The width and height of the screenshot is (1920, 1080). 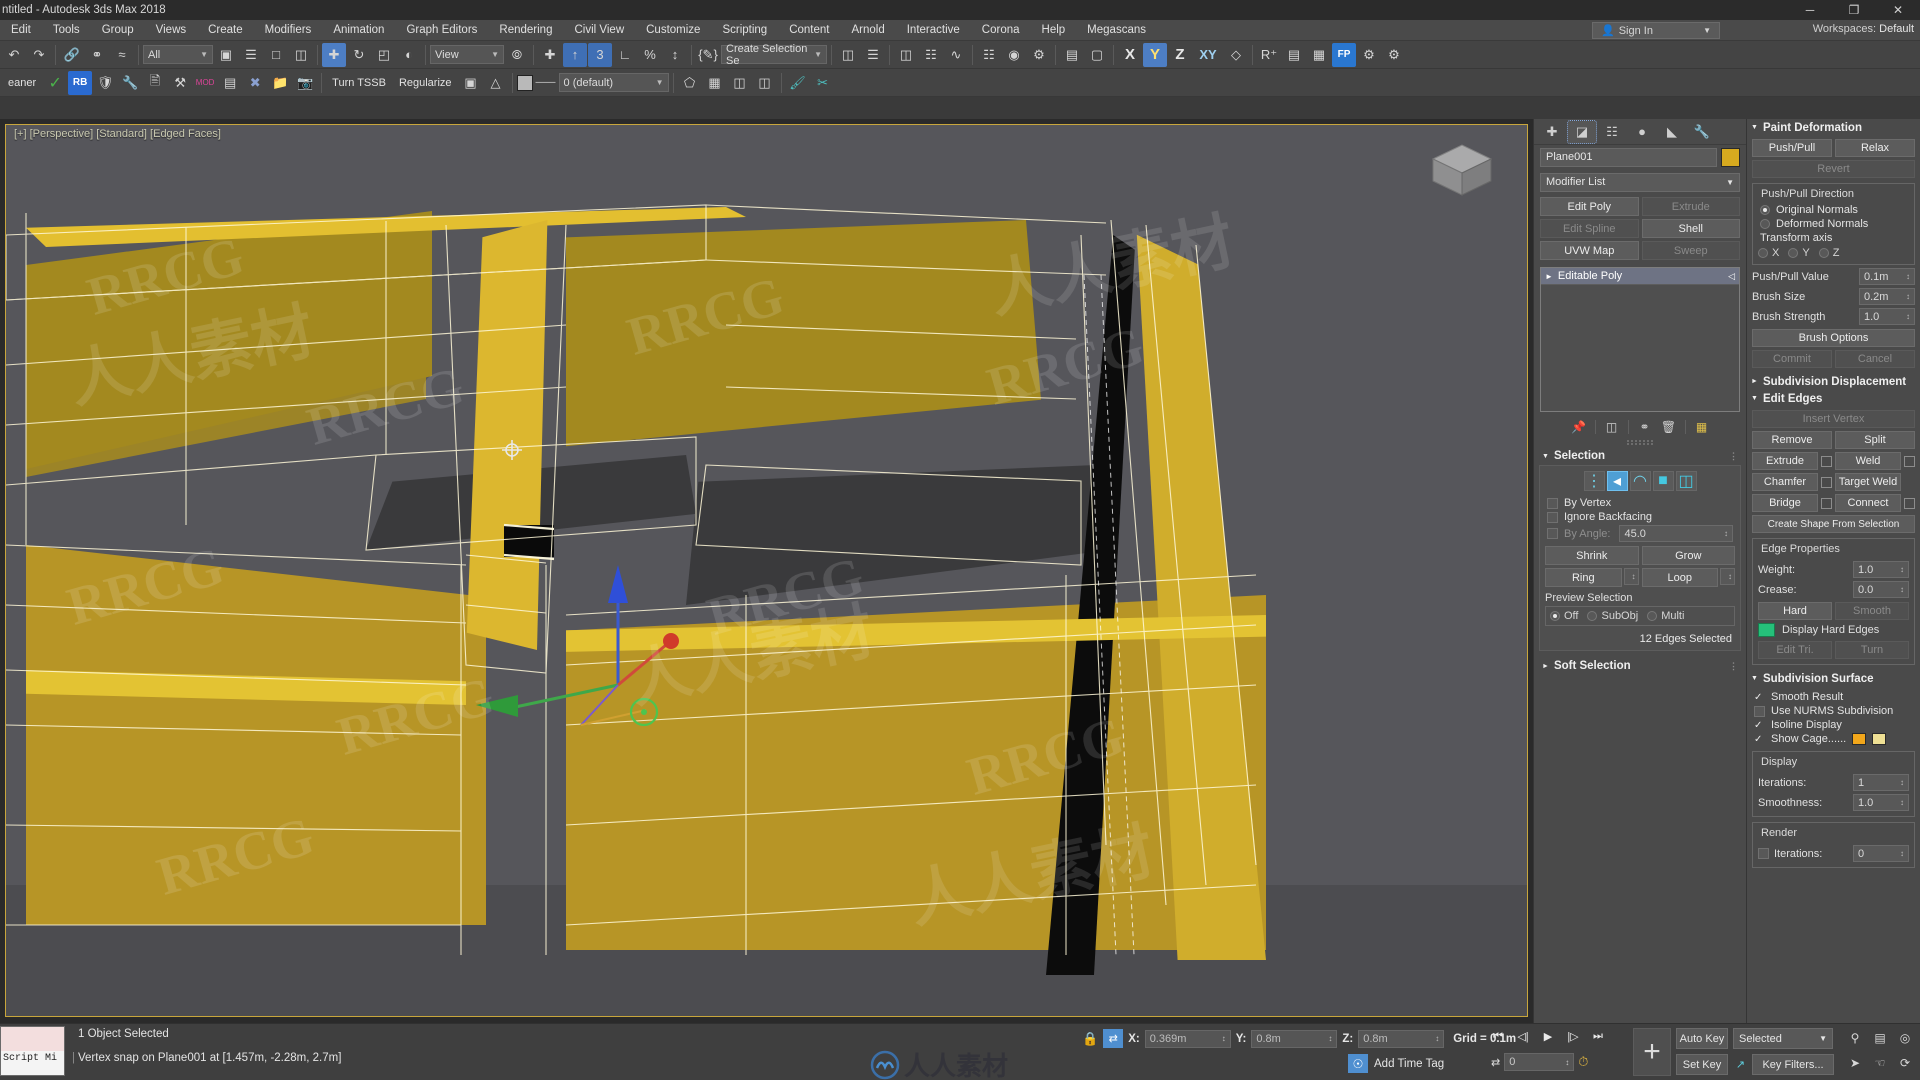 I want to click on show-end-result-icon: ◫, so click(x=1612, y=427).